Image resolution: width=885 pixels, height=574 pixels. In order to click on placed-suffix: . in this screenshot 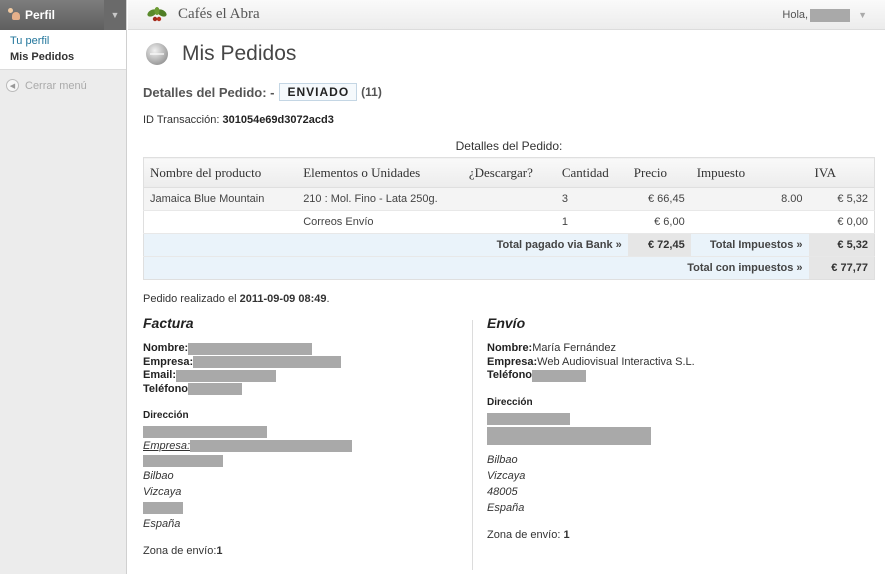, I will do `click(328, 299)`.